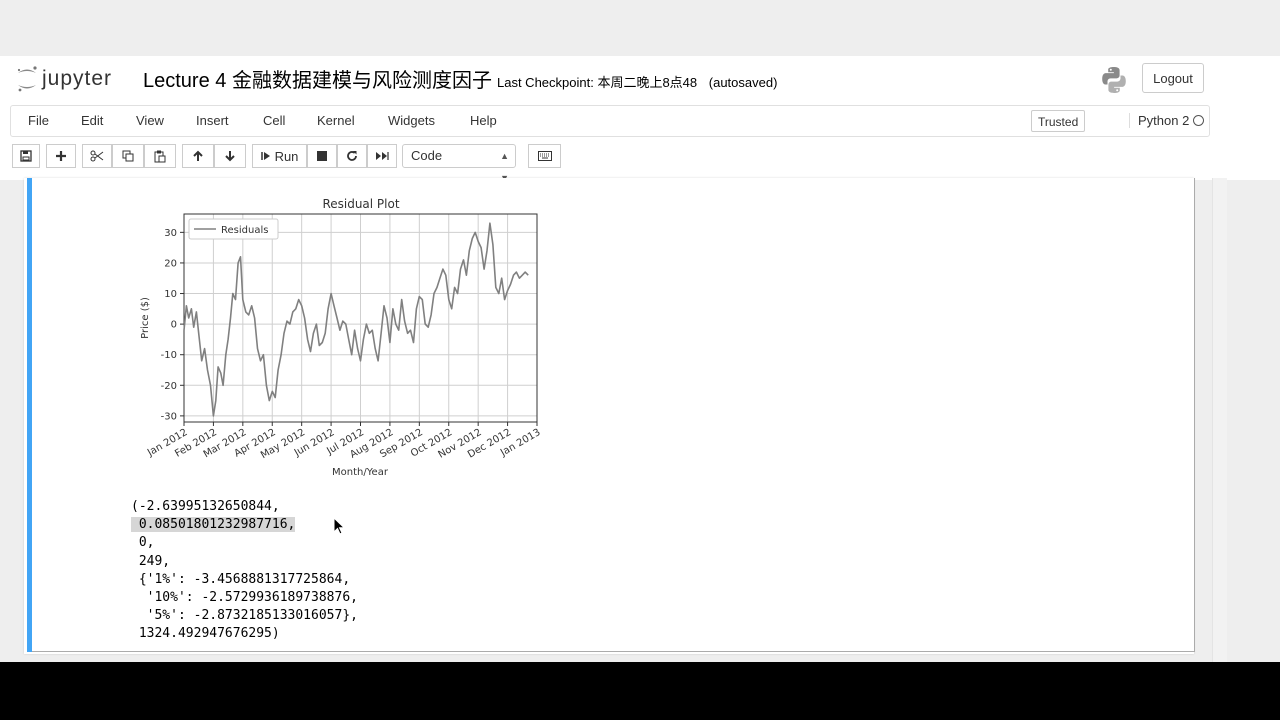 The width and height of the screenshot is (1280, 720). I want to click on chart-title: Residual Plot, so click(360, 204).